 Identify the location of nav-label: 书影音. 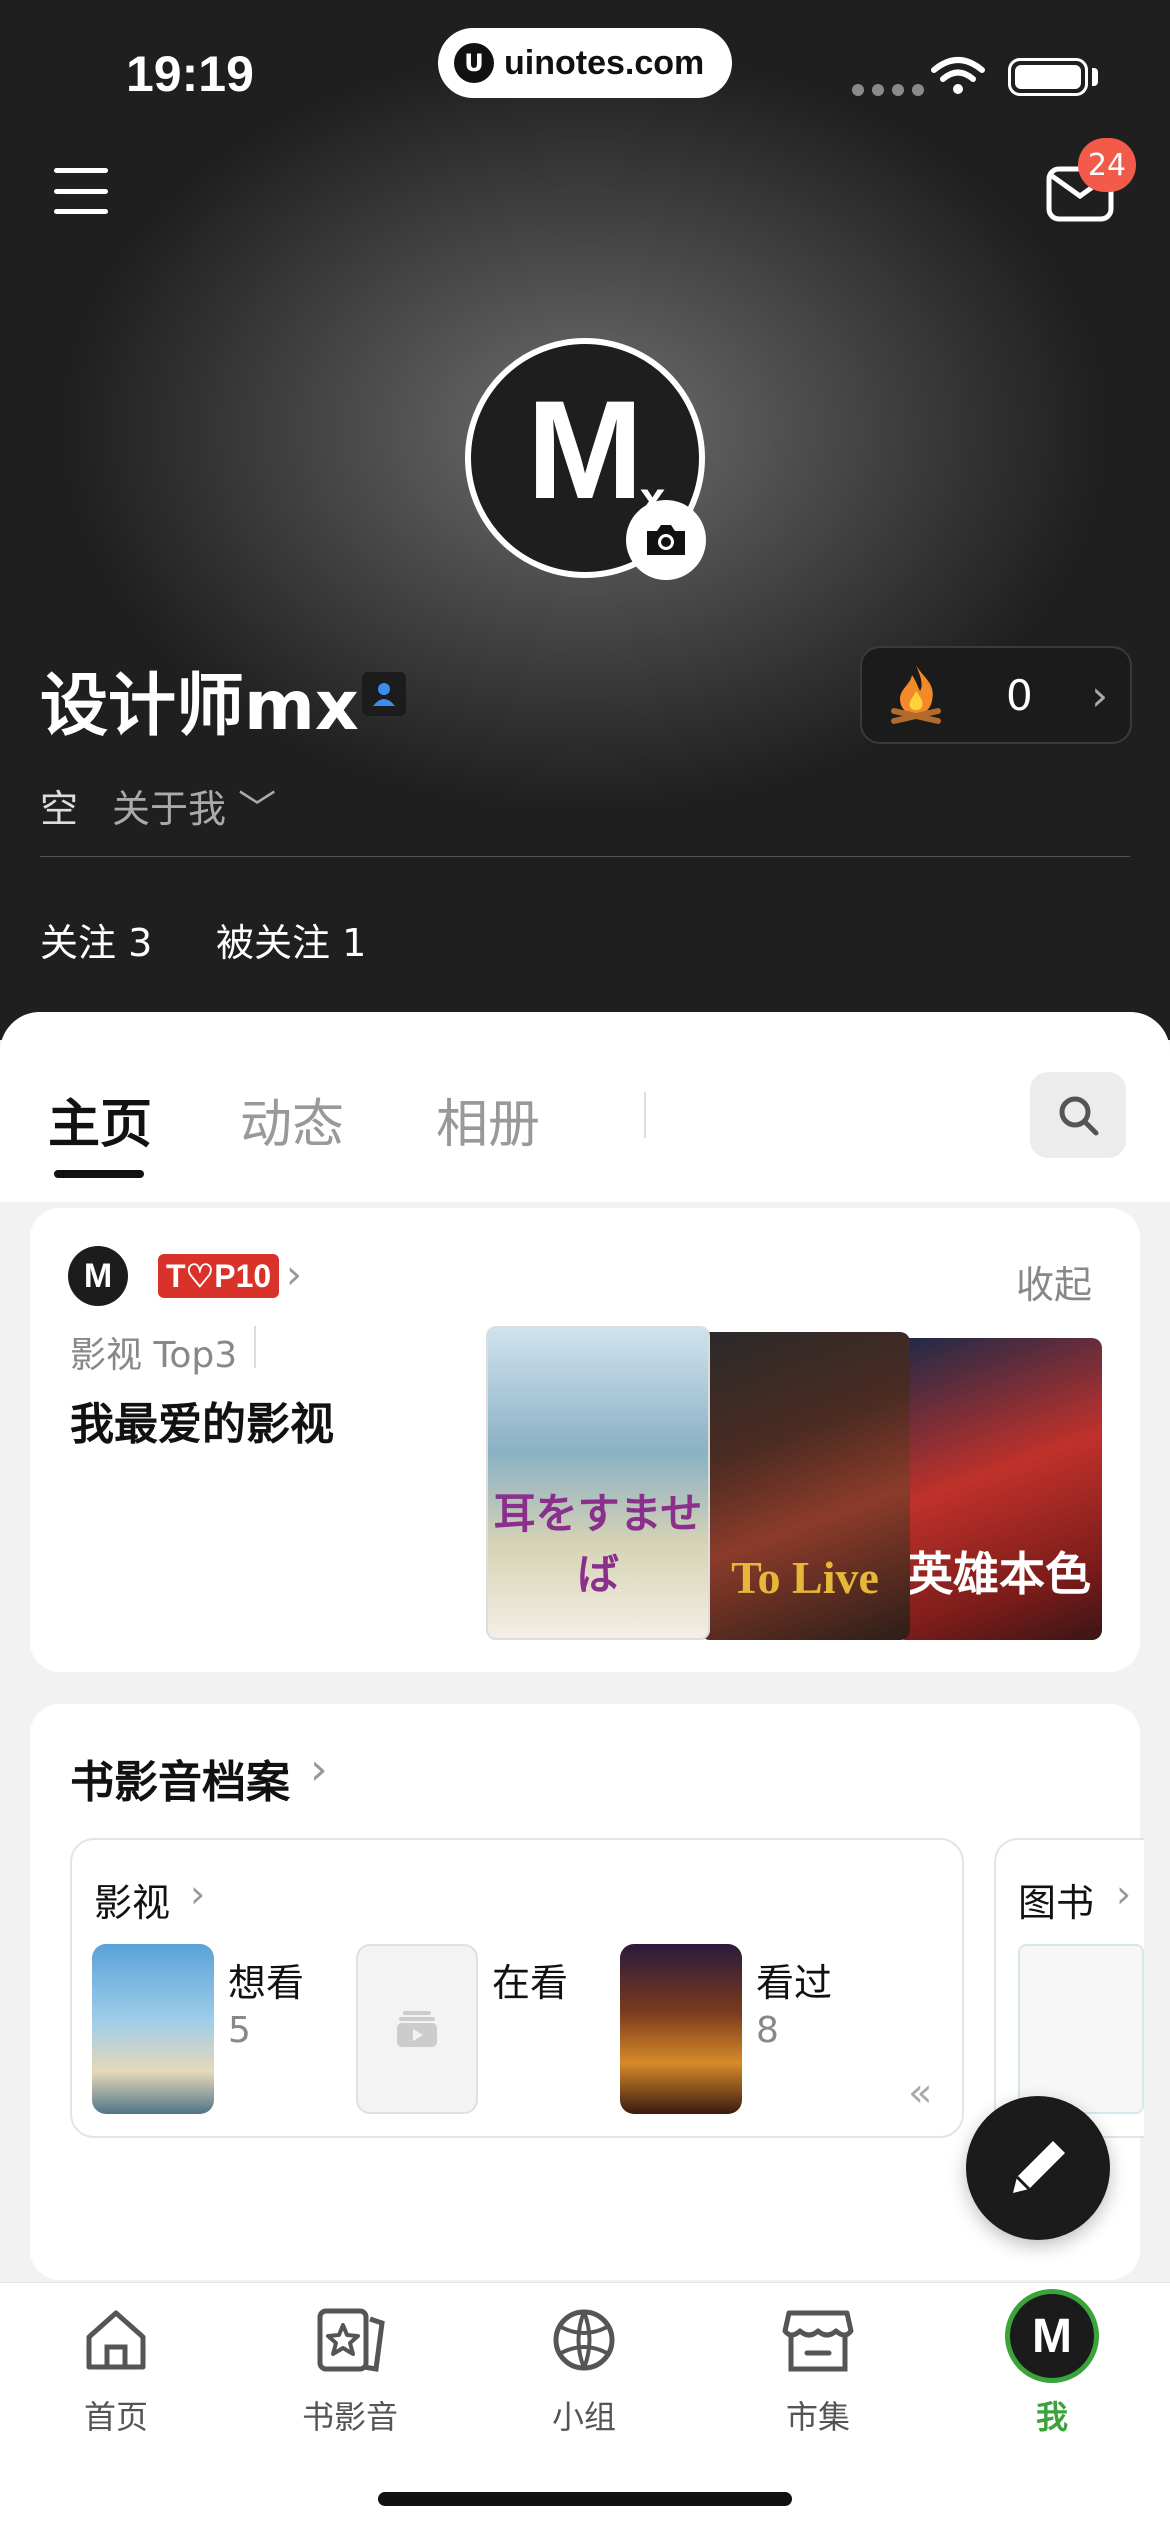
(349, 2417).